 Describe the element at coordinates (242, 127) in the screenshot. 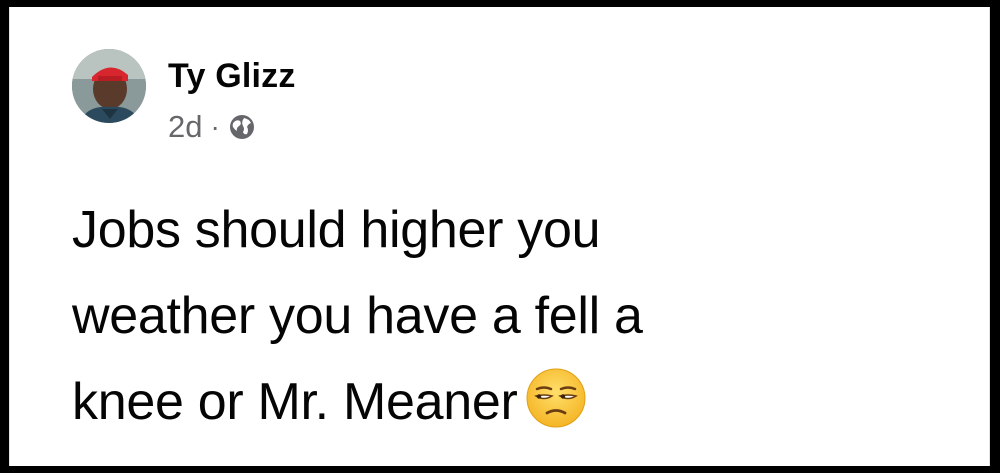

I see `globe-icon` at that location.